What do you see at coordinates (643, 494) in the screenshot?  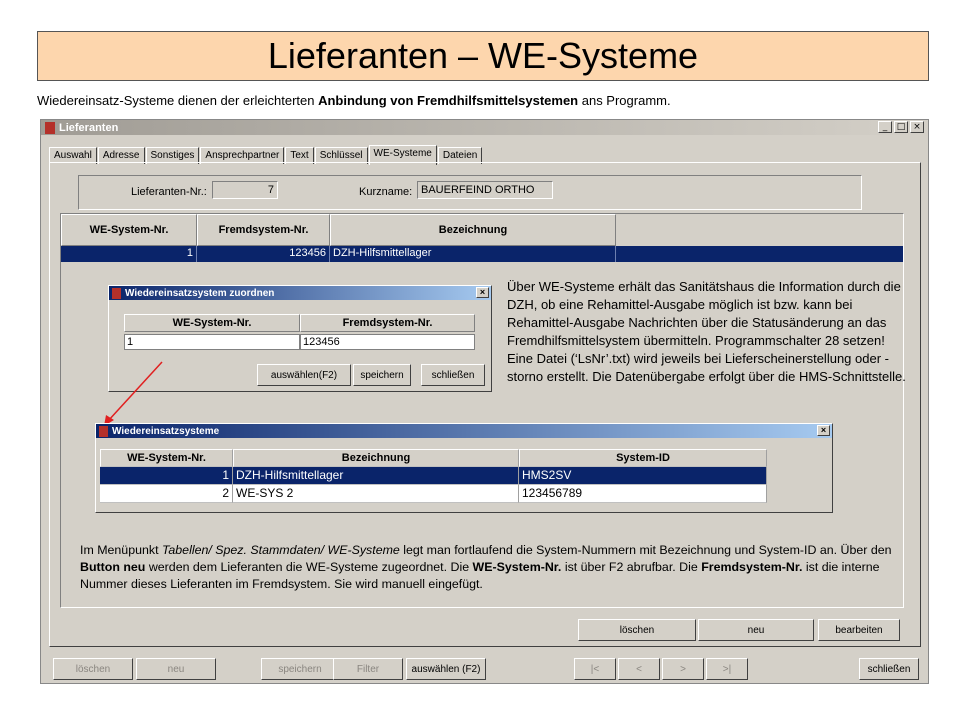 I see `cell-system-id: 123456789` at bounding box center [643, 494].